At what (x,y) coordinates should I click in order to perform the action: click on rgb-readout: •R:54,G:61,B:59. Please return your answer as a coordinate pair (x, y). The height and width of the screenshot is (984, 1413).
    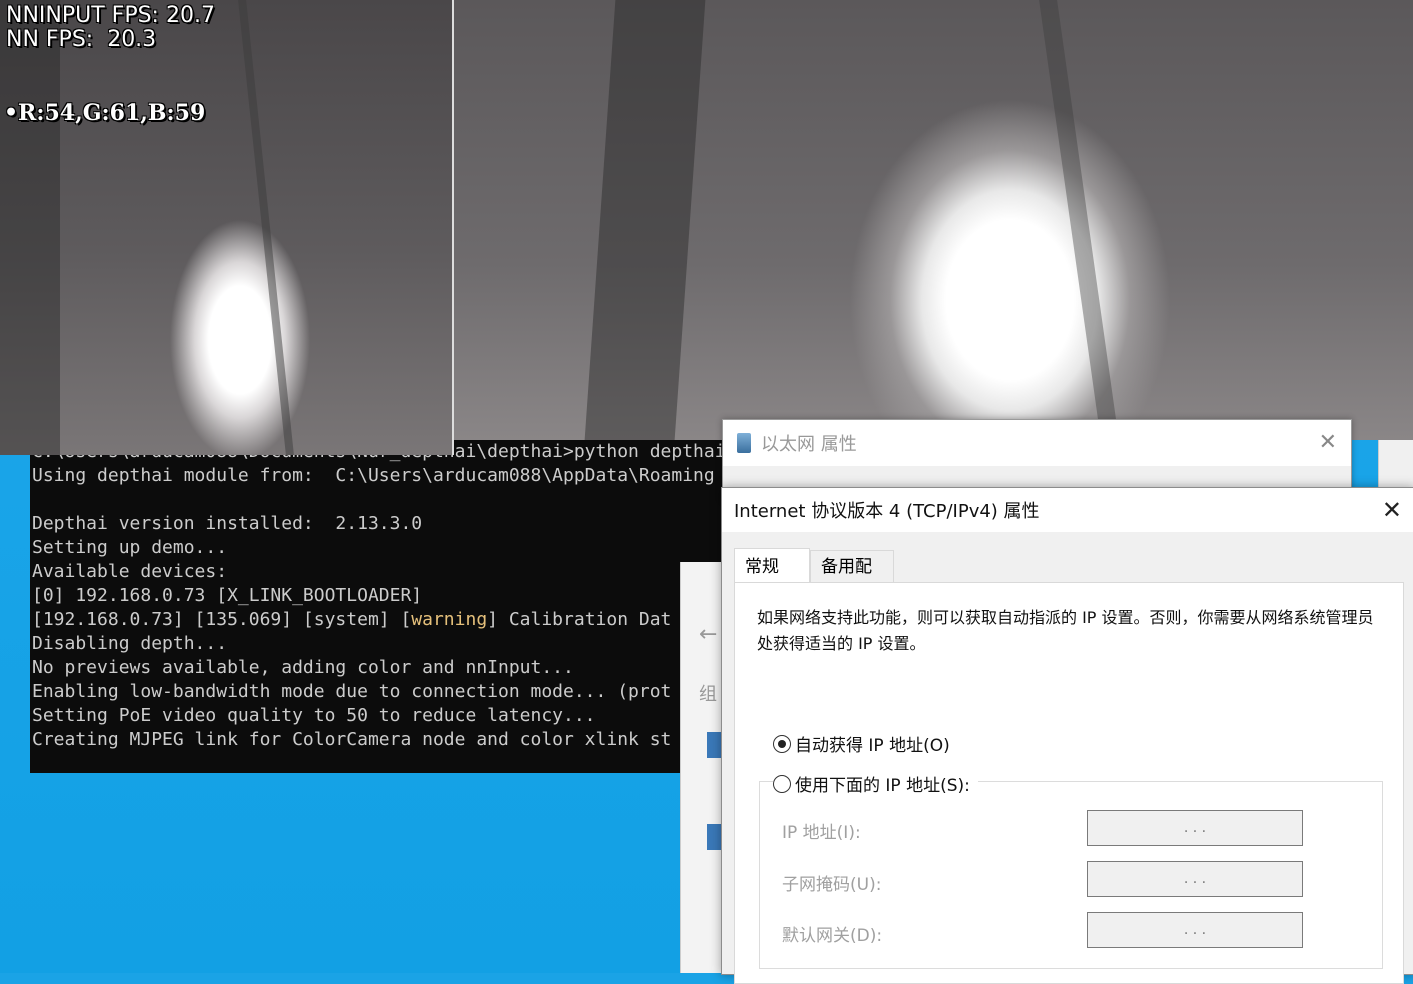
    Looking at the image, I should click on (105, 113).